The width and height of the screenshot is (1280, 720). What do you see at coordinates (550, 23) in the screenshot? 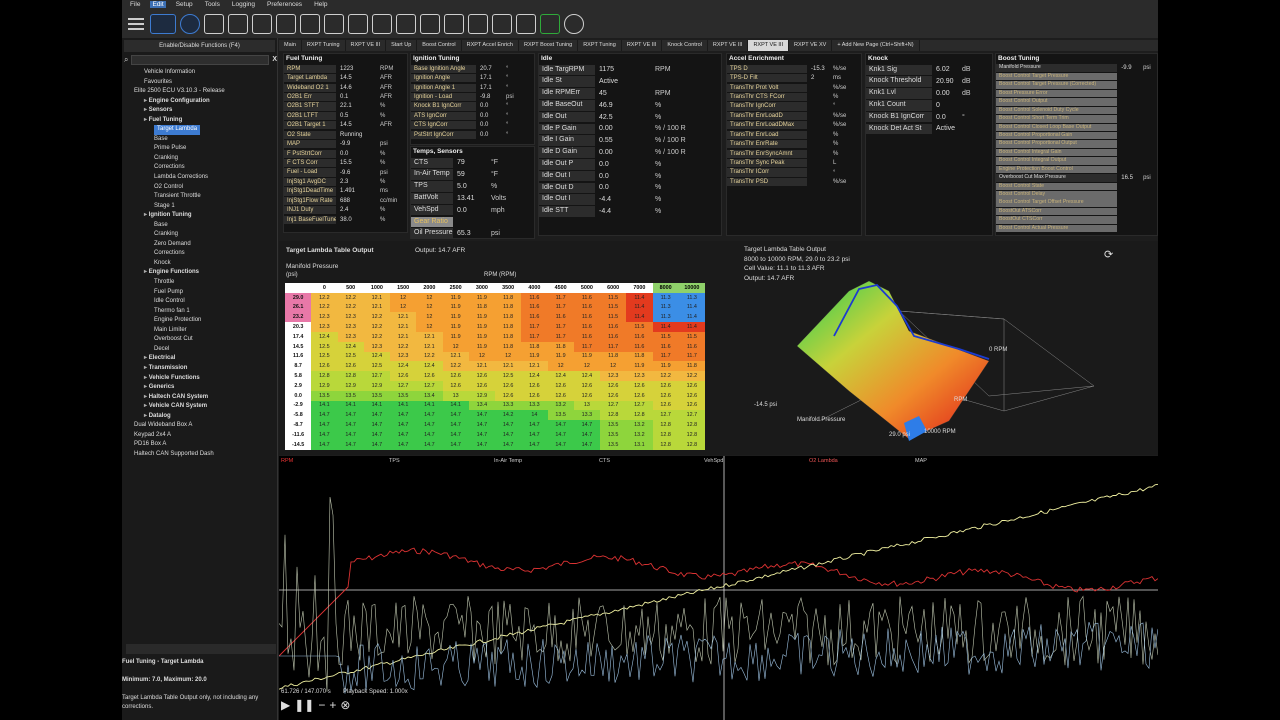
I see `program-icon` at bounding box center [550, 23].